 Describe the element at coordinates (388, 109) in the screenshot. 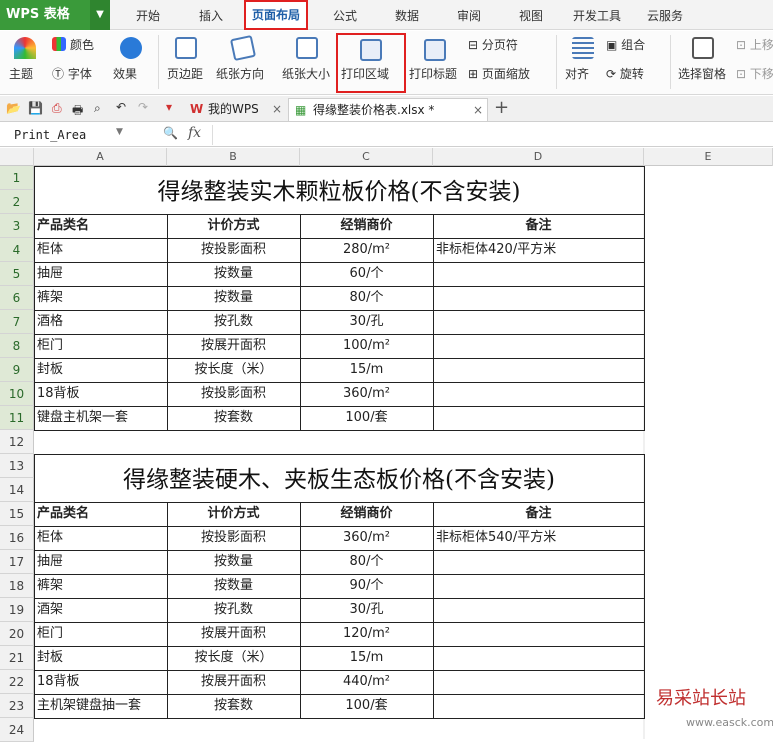

I see `tab-document: ▦ 得缘整装价格表.xlsx * ×` at that location.